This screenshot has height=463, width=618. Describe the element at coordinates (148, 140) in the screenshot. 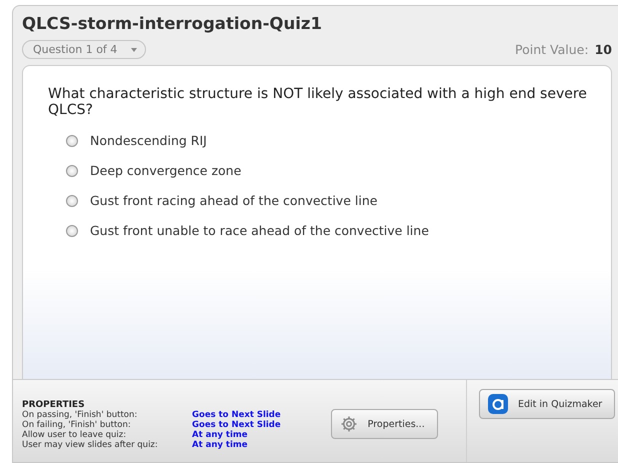

I see `answer-option: Nondescending RIJ` at that location.